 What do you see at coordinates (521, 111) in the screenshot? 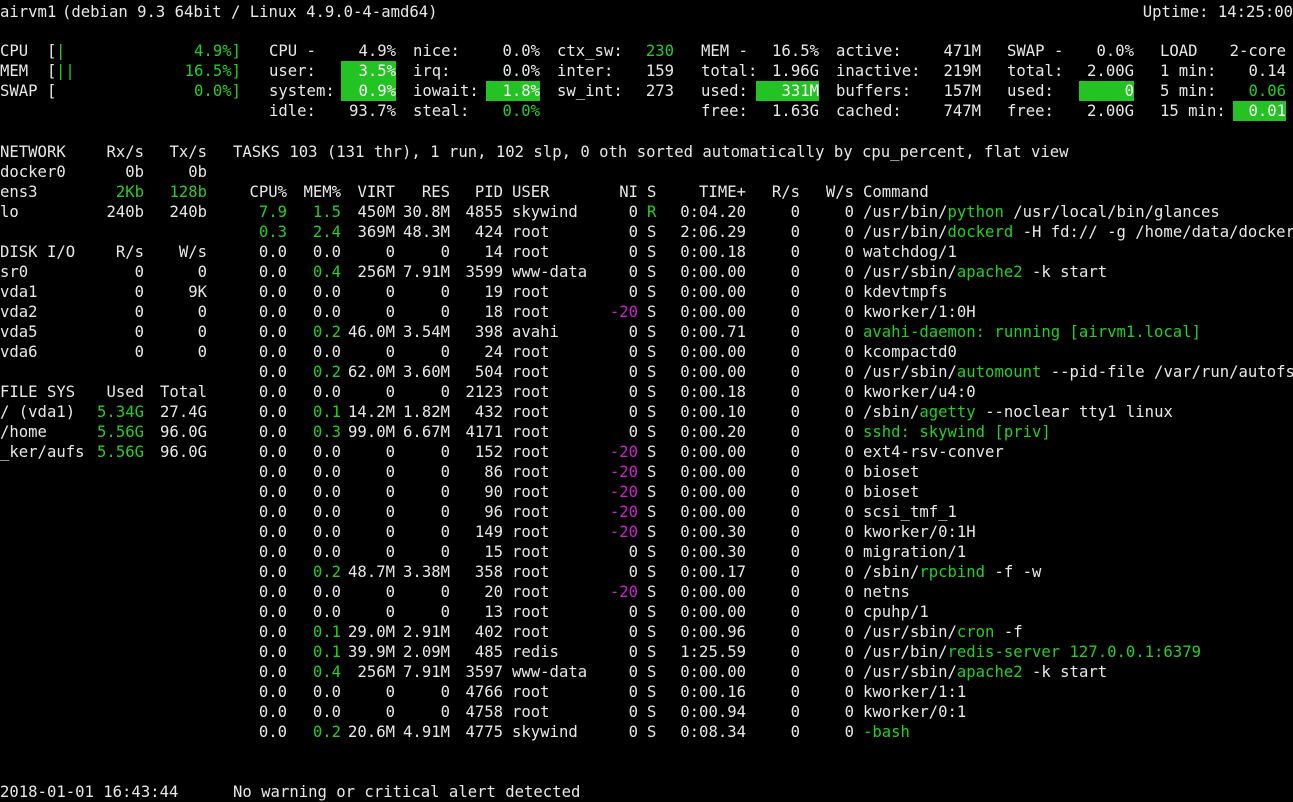
I see `cpu-stat-value: 0.0%` at bounding box center [521, 111].